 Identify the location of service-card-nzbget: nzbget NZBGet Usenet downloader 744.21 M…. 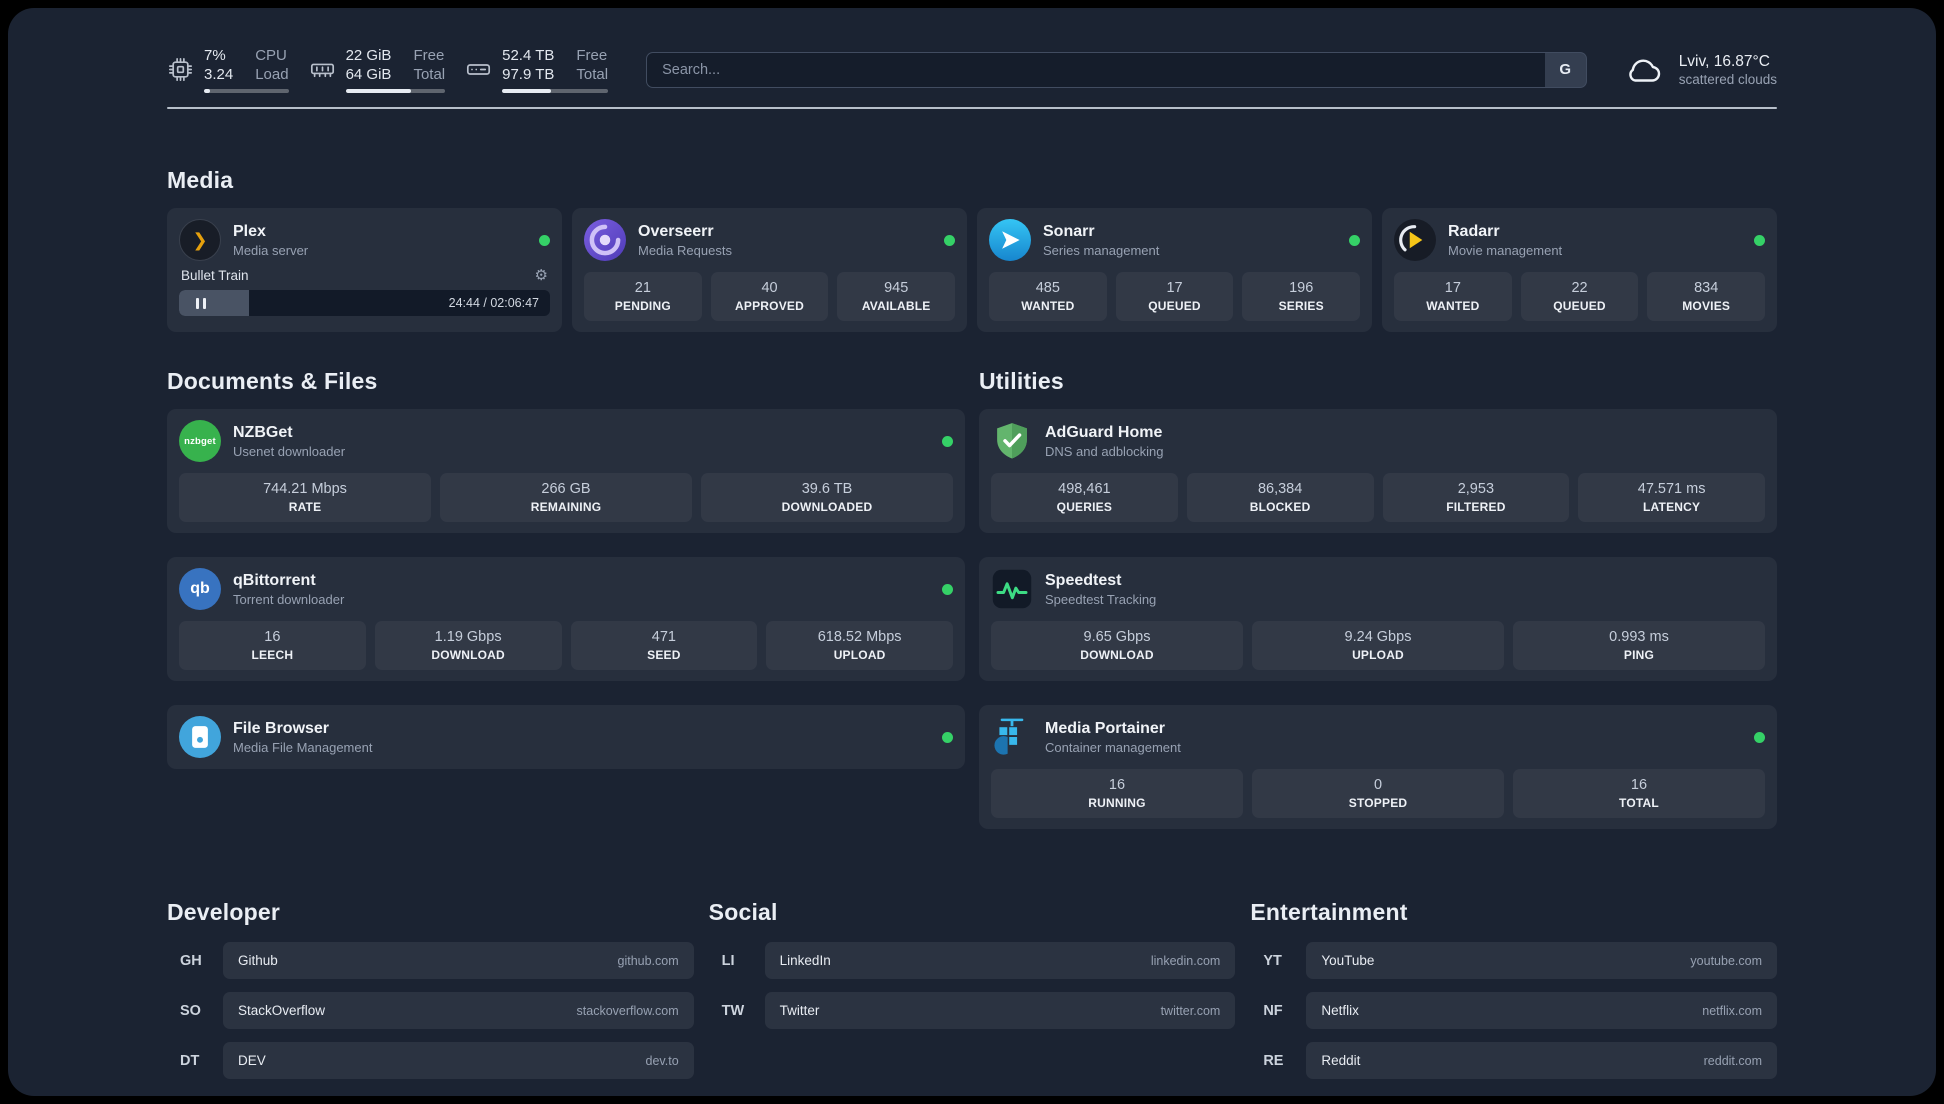
(566, 471).